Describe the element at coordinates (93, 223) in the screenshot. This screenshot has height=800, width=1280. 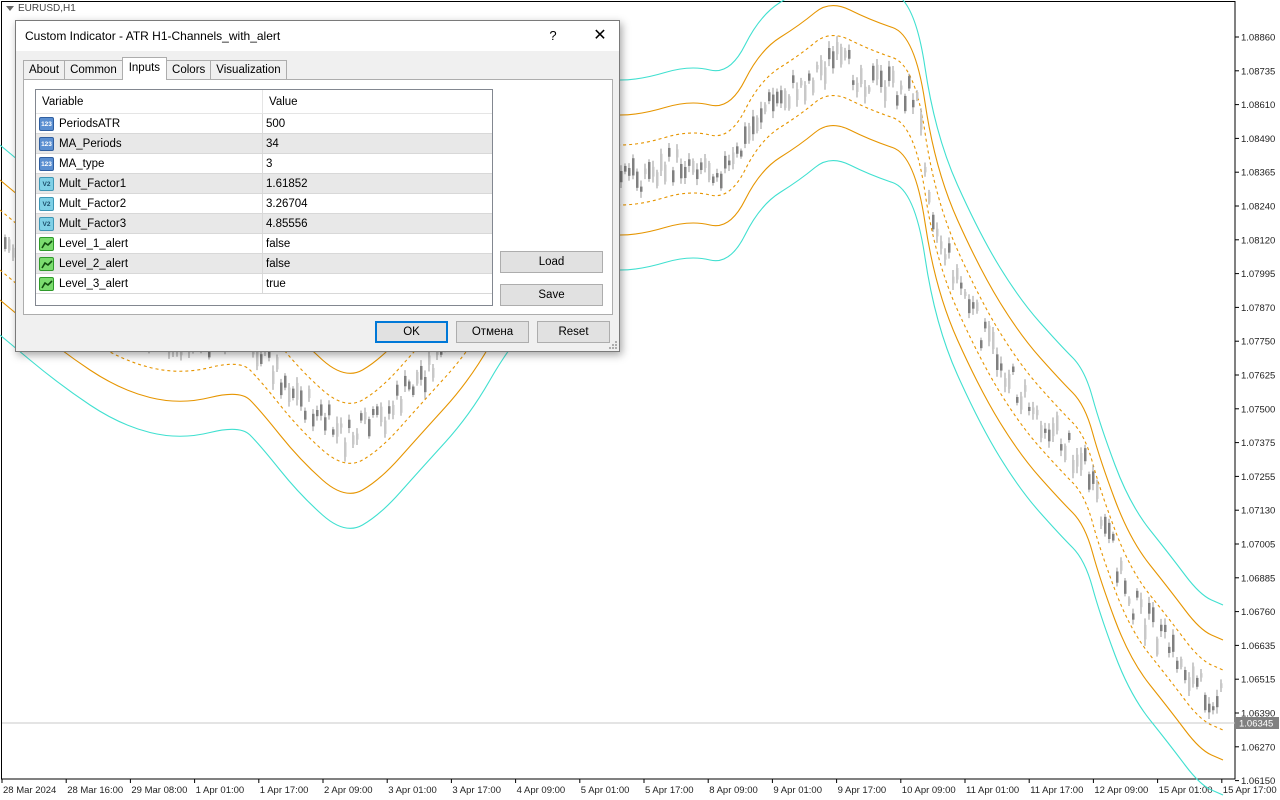
I see `variable-name: Mult_Factor3` at that location.